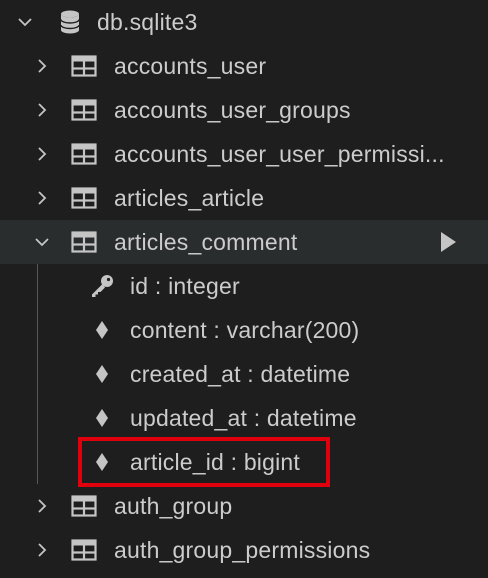 The width and height of the screenshot is (488, 578). What do you see at coordinates (190, 66) in the screenshot?
I see `table-label: accounts_user` at bounding box center [190, 66].